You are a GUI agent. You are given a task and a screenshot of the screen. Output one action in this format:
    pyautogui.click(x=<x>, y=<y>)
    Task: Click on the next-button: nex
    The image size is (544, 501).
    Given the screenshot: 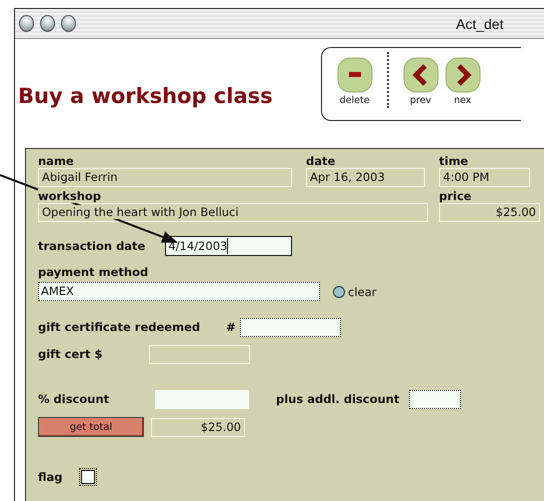 What is the action you would take?
    pyautogui.click(x=462, y=81)
    